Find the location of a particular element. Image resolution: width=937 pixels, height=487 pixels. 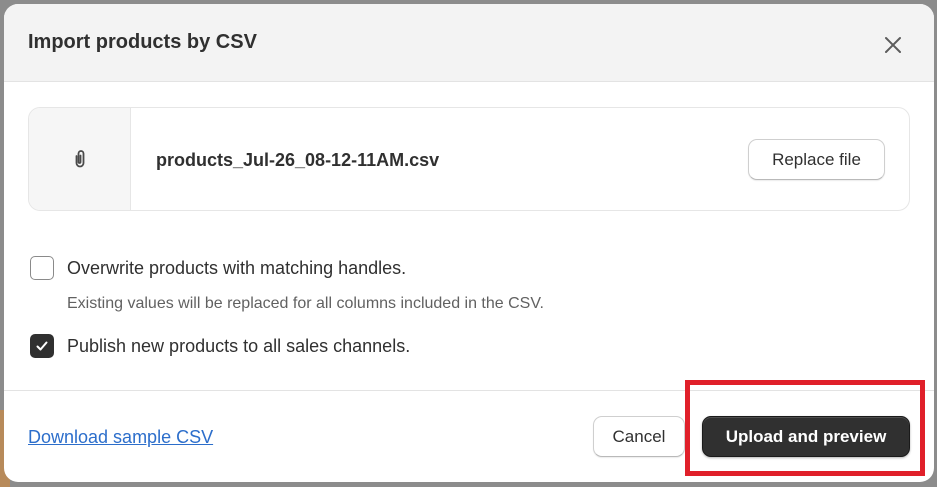

overwrite-checkbox is located at coordinates (42, 268).